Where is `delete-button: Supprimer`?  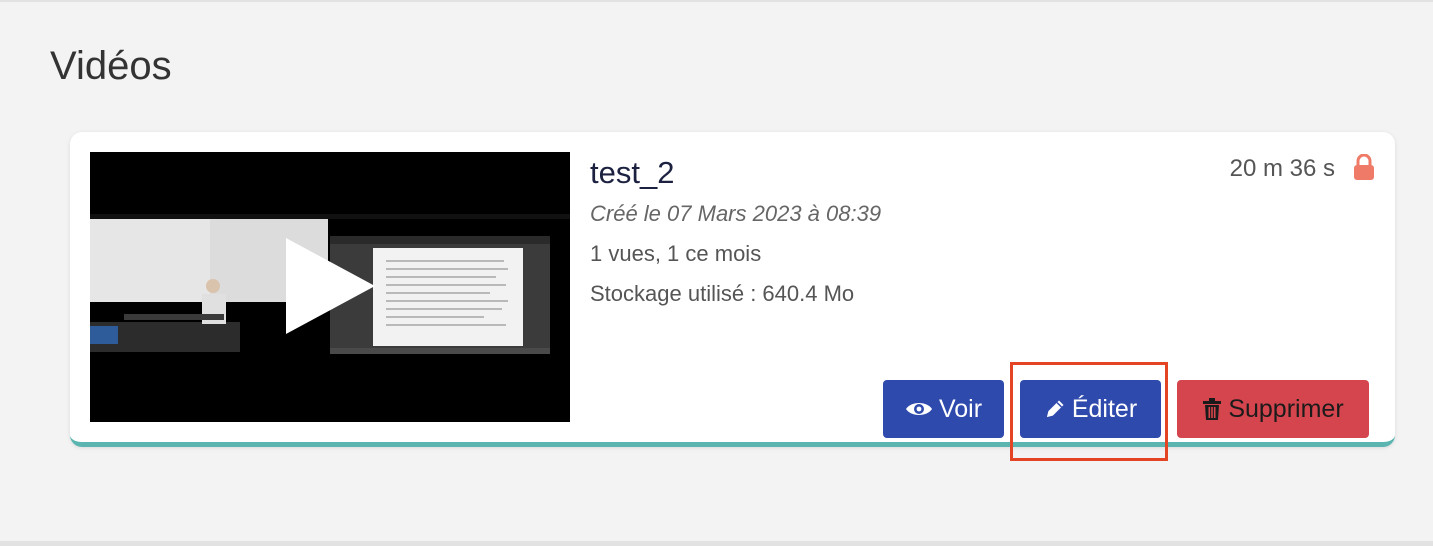 delete-button: Supprimer is located at coordinates (1273, 409).